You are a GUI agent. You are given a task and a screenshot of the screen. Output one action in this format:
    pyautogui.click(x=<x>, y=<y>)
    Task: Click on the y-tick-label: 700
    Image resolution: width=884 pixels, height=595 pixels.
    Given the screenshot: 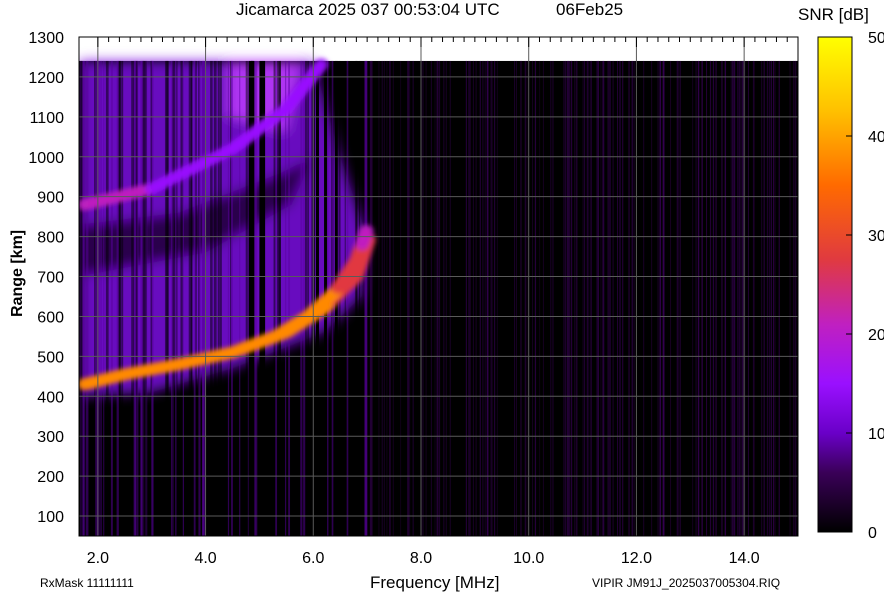 What is the action you would take?
    pyautogui.click(x=50, y=278)
    